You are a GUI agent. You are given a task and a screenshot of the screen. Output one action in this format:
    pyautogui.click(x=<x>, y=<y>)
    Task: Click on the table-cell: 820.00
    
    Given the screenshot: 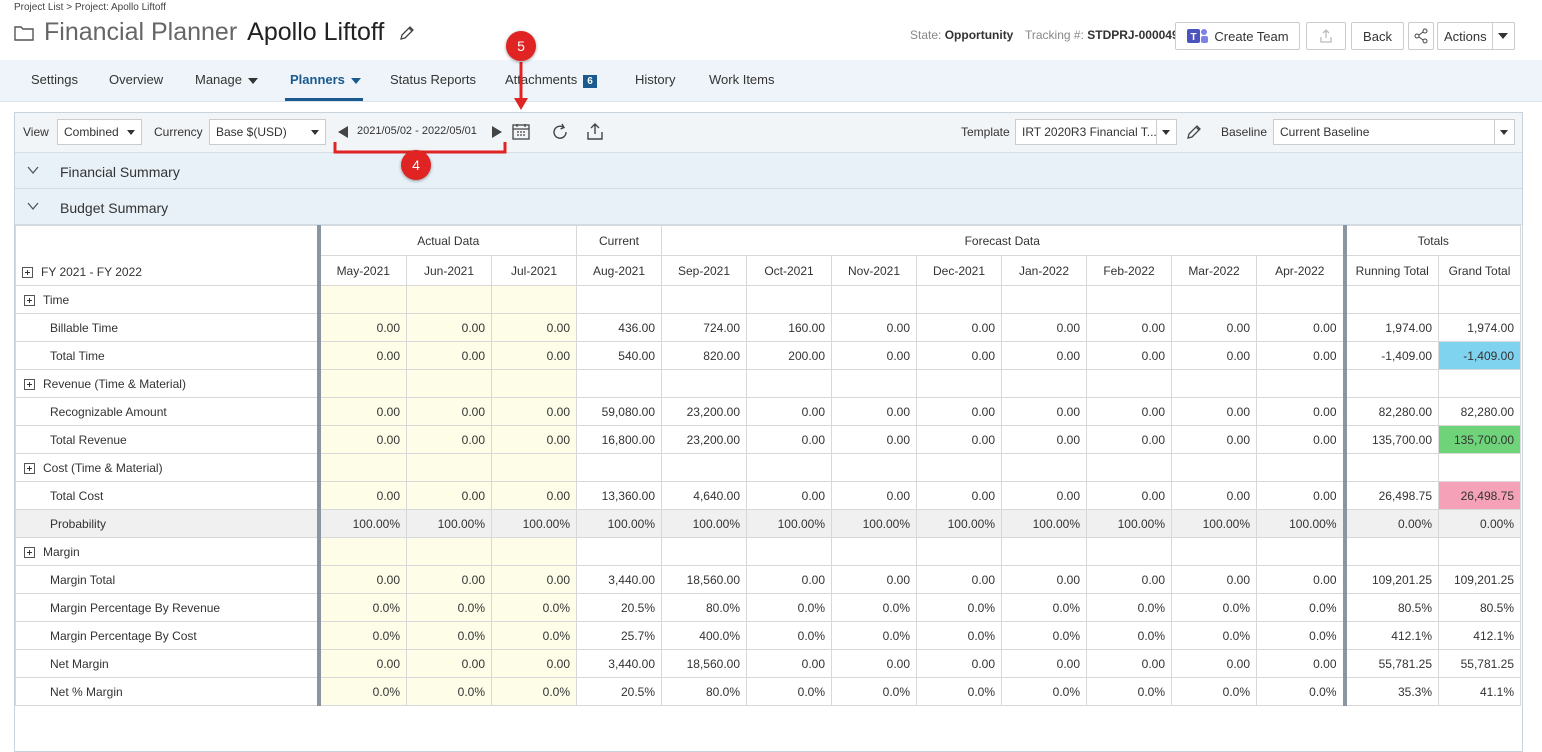 What is the action you would take?
    pyautogui.click(x=704, y=355)
    